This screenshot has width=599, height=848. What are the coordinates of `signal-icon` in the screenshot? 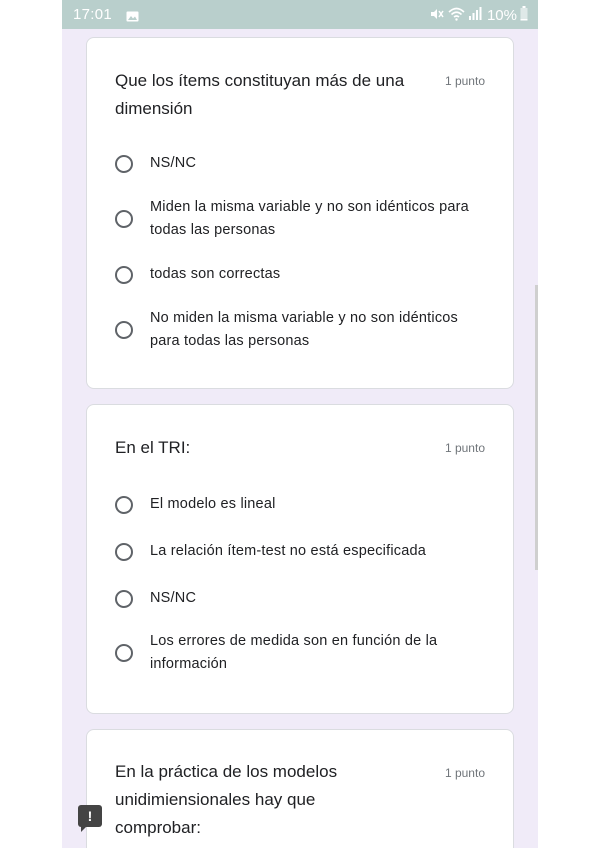 It's located at (475, 15).